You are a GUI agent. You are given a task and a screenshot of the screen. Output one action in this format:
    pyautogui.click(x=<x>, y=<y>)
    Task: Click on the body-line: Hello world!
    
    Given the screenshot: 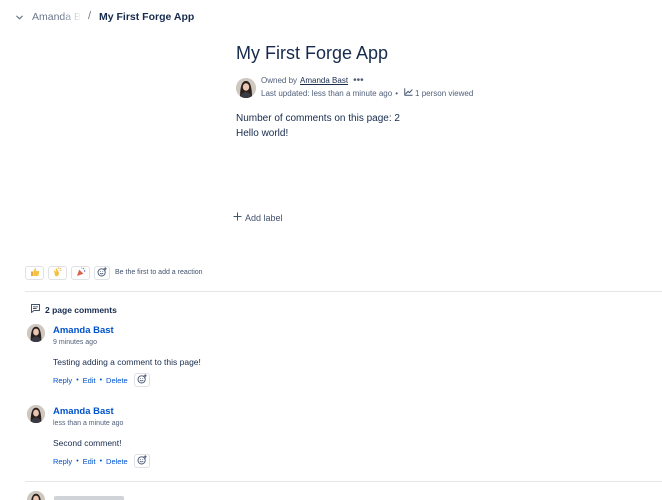 What is the action you would take?
    pyautogui.click(x=262, y=133)
    